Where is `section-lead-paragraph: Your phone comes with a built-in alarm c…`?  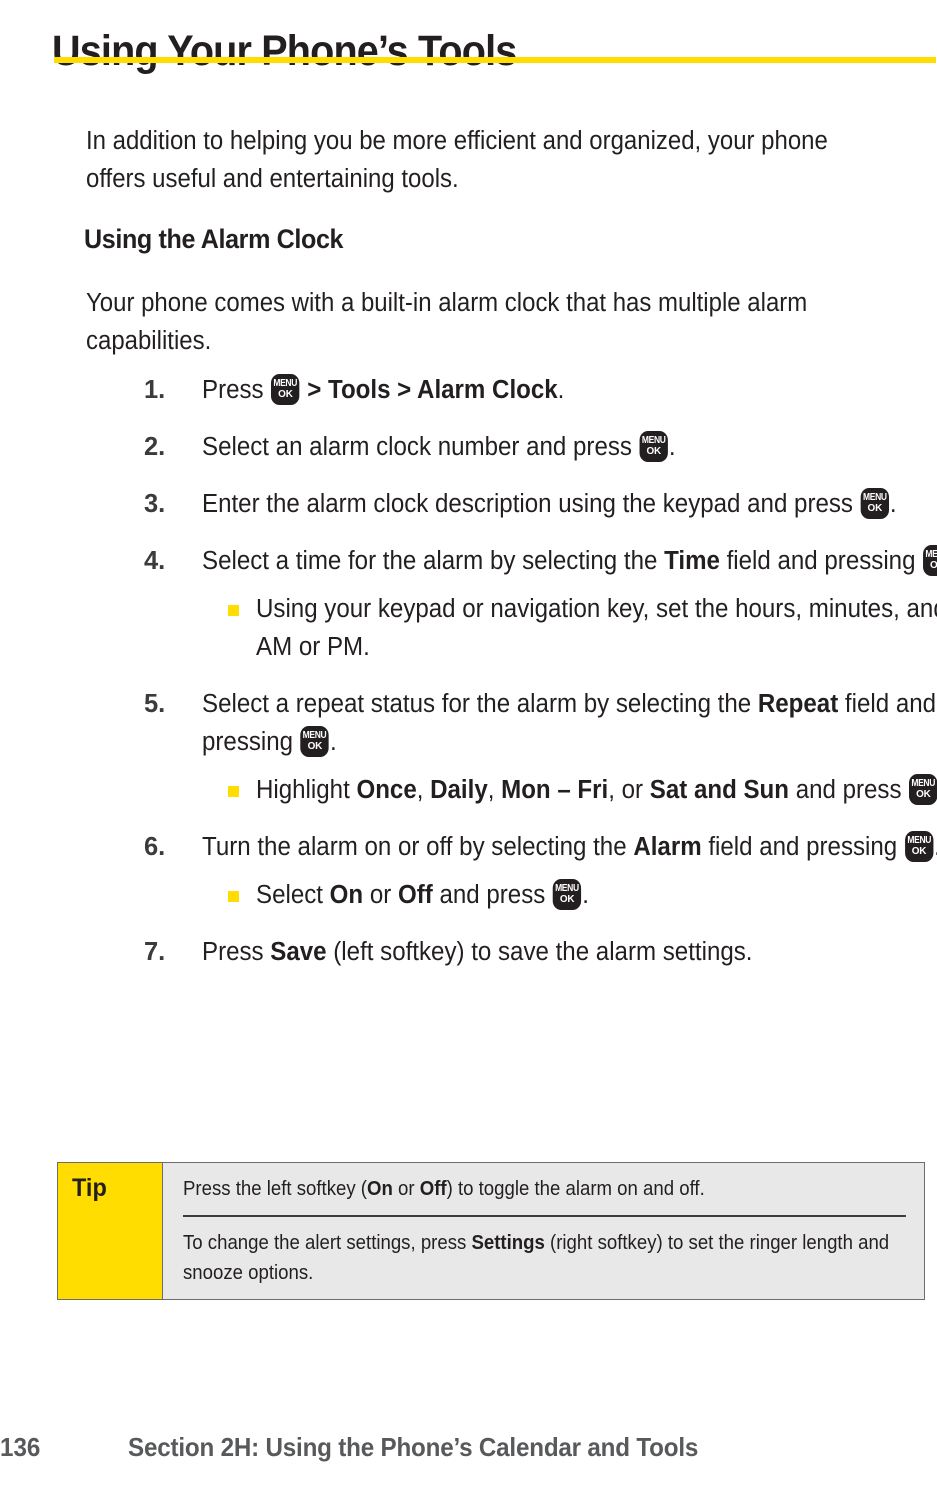
section-lead-paragraph: Your phone comes with a built-in alarm c… is located at coordinates (447, 321).